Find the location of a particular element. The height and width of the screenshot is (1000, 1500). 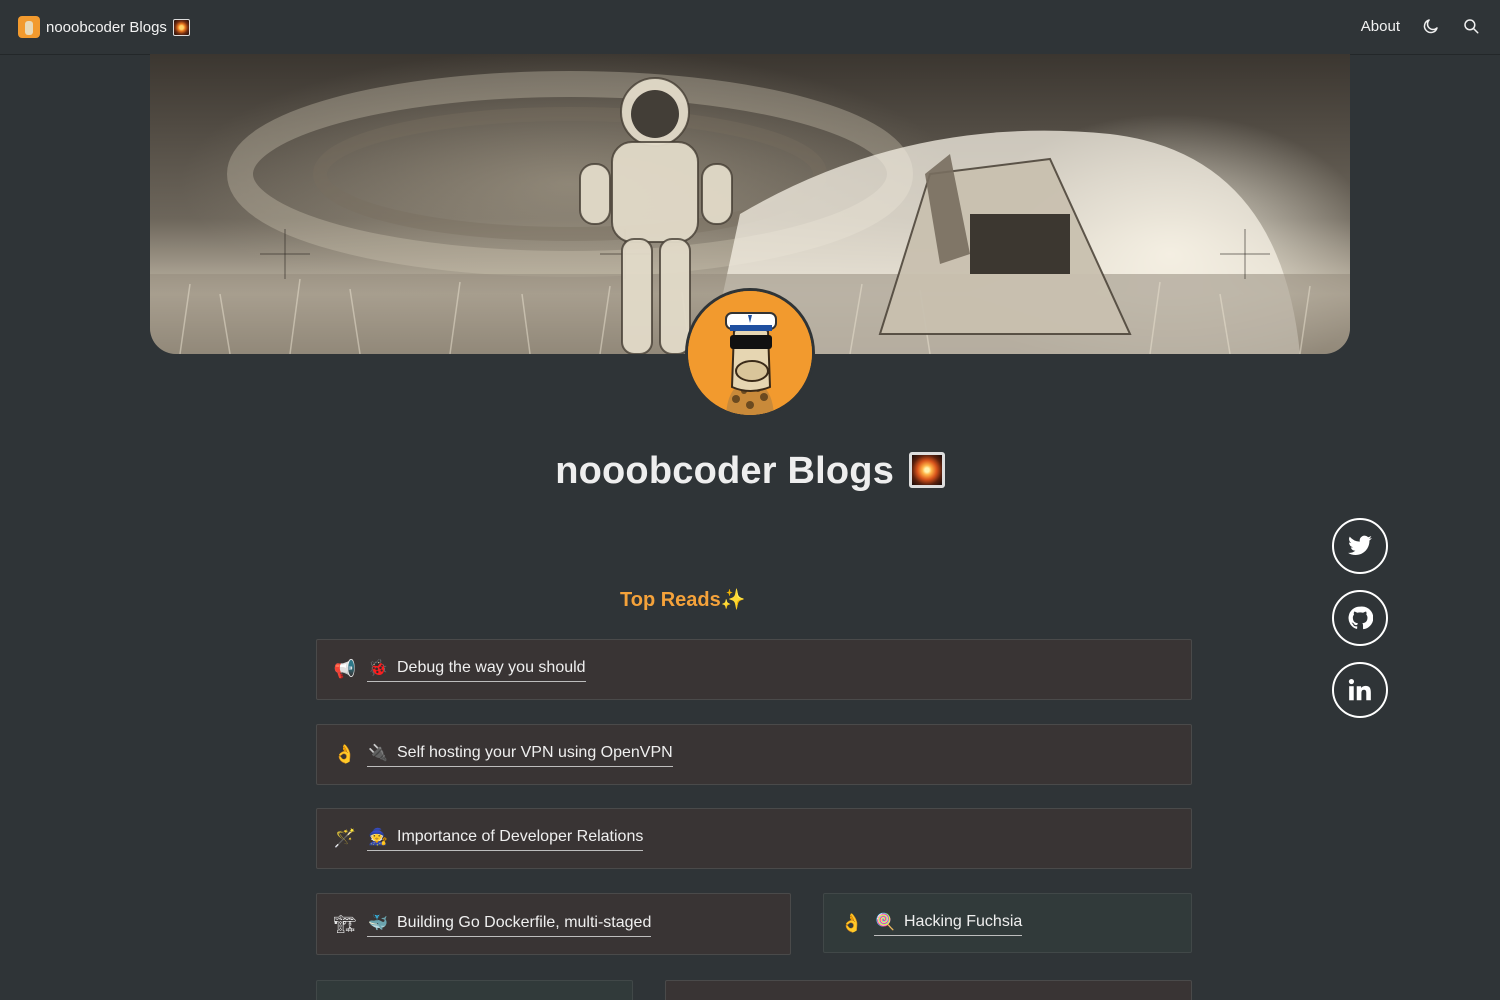

linkedin-button is located at coordinates (1360, 690).